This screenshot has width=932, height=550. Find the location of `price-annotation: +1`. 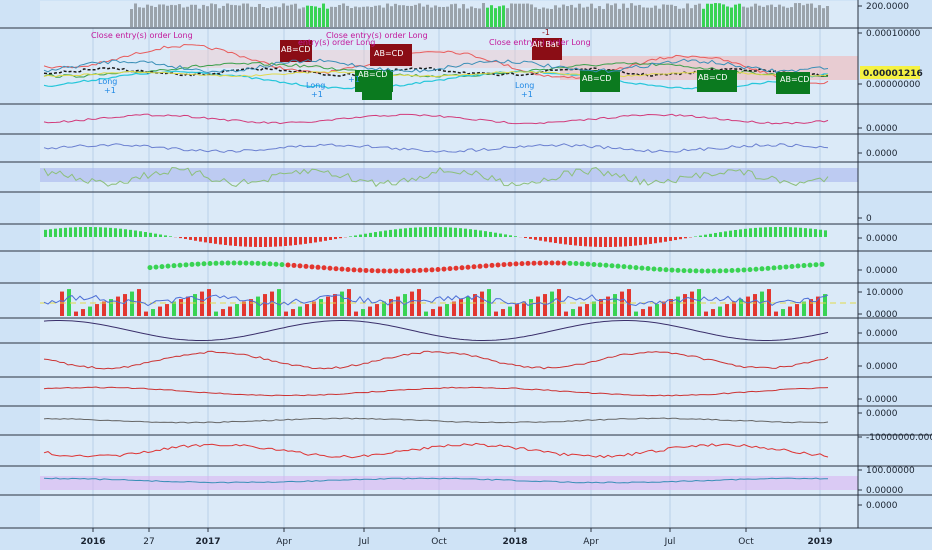

price-annotation: +1 is located at coordinates (527, 94).